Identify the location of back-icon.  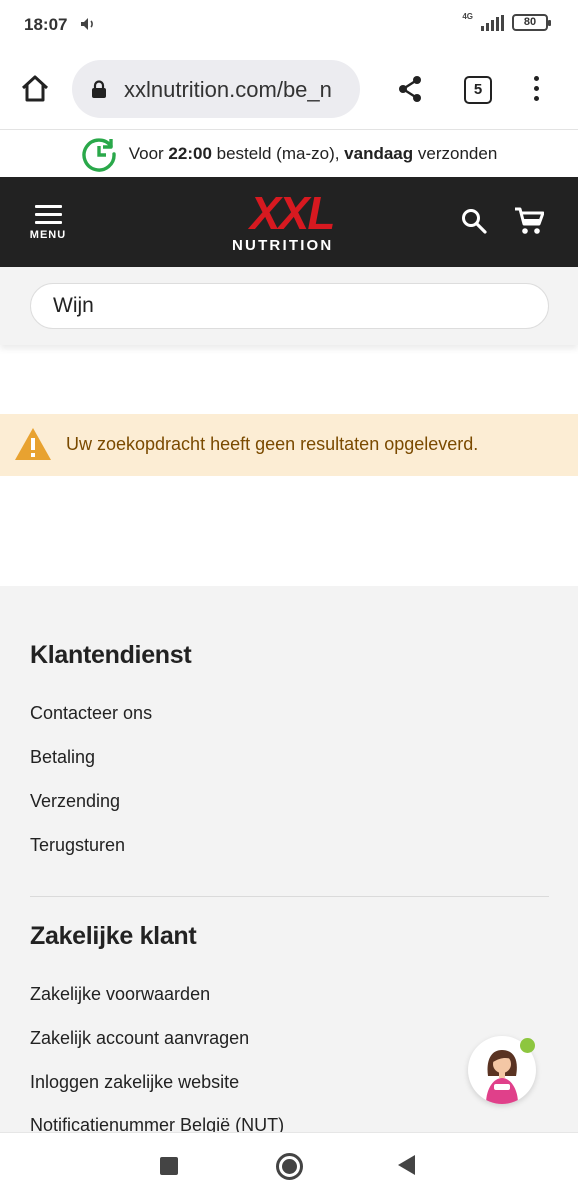
(406, 1165).